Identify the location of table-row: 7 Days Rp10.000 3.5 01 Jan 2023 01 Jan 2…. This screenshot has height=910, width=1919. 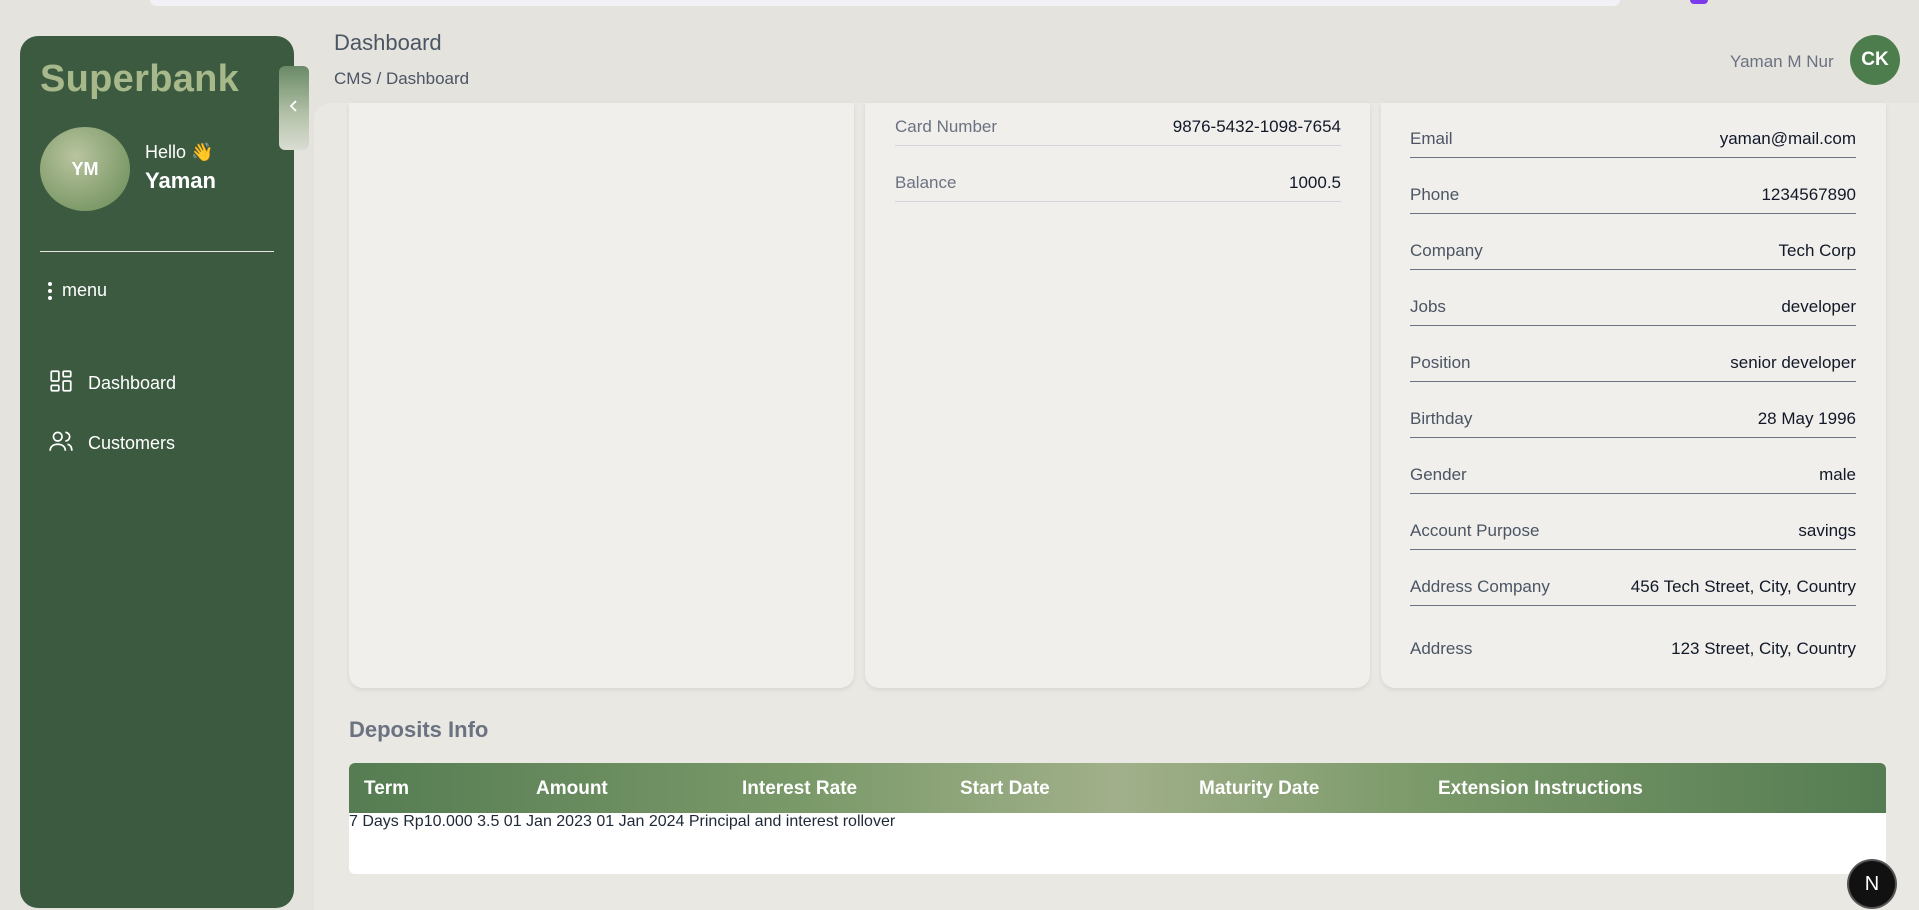
(1117, 822).